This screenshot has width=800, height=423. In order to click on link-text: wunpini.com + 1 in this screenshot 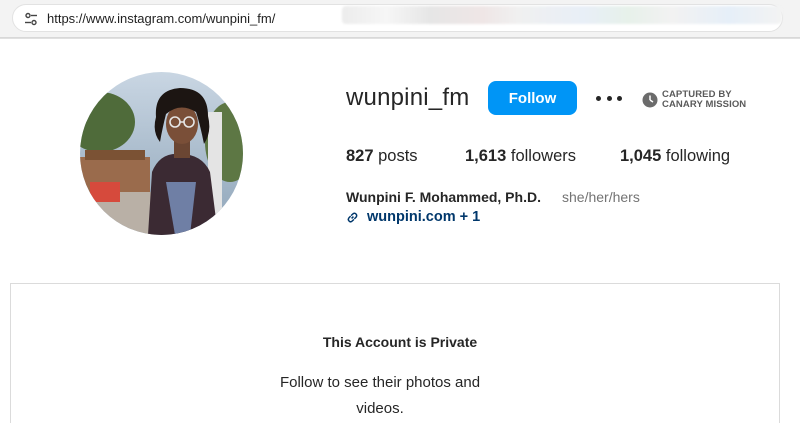, I will do `click(423, 217)`.